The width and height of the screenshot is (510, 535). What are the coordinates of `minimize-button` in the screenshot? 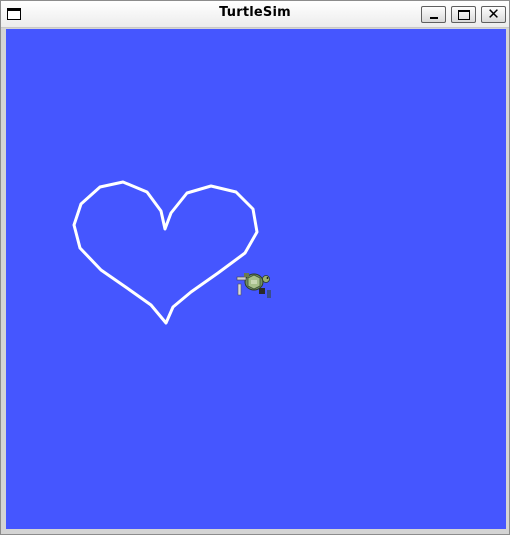 It's located at (433, 14).